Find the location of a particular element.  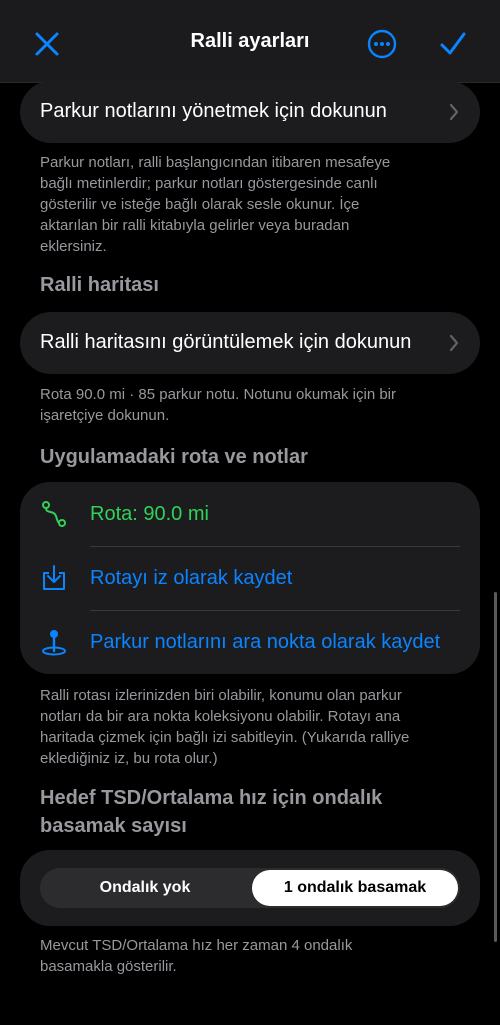

save-notes-as-waypoints-label: Parkur notlarını ara nokta olarak kaydet is located at coordinates (265, 642).